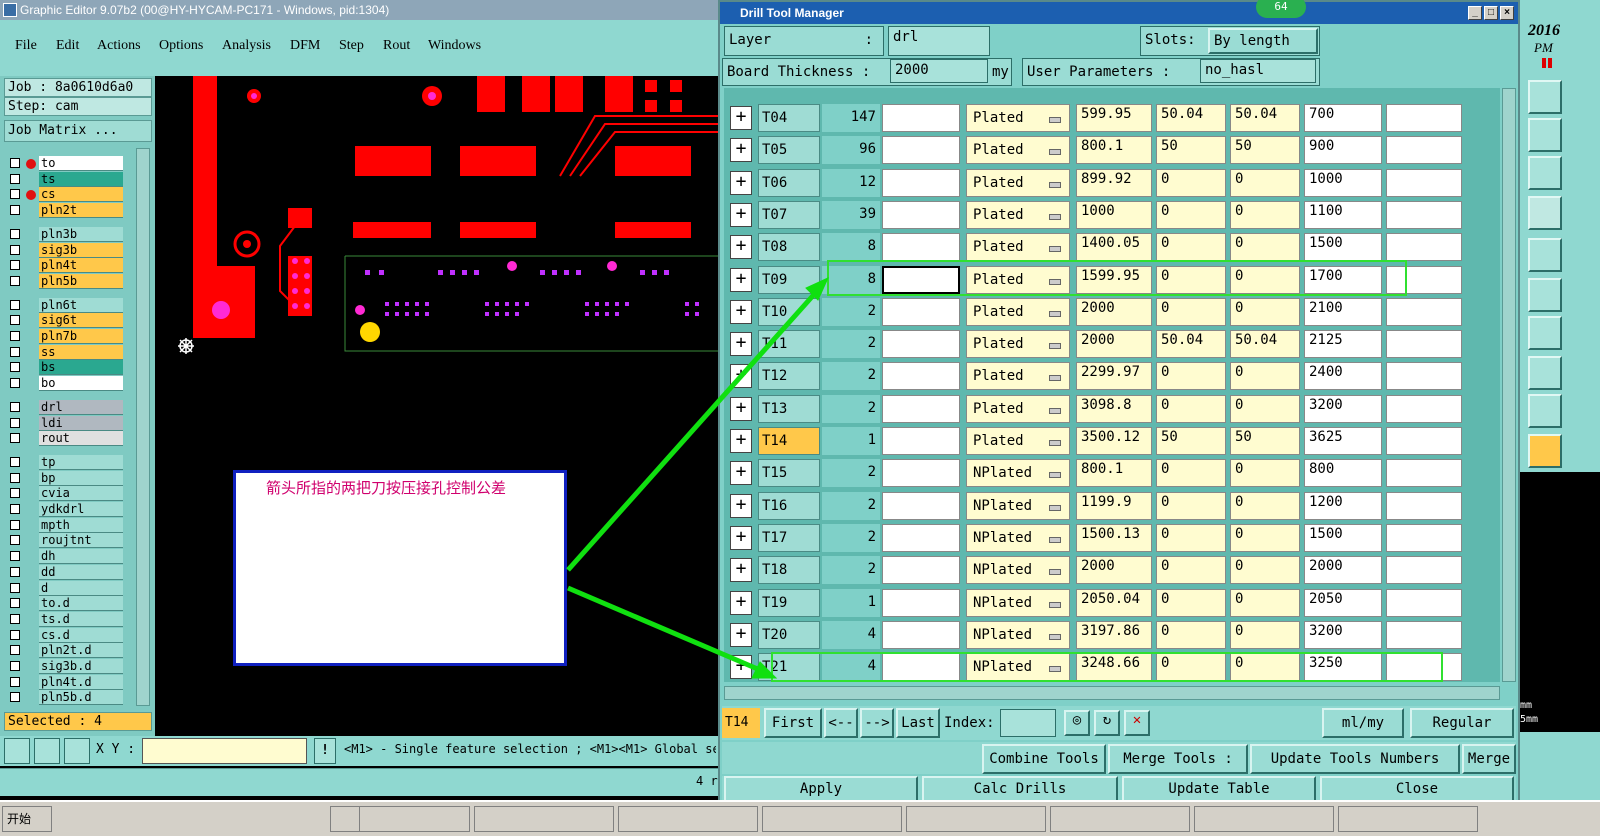  I want to click on copy-icon, so click(1545, 373).